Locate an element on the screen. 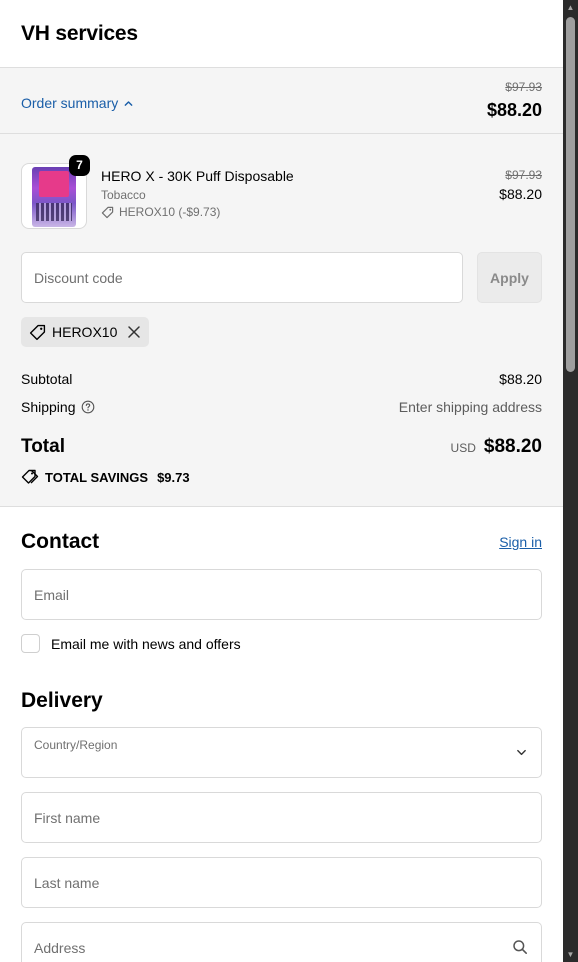 The width and height of the screenshot is (578, 962). discount-row: Apply is located at coordinates (281, 278).